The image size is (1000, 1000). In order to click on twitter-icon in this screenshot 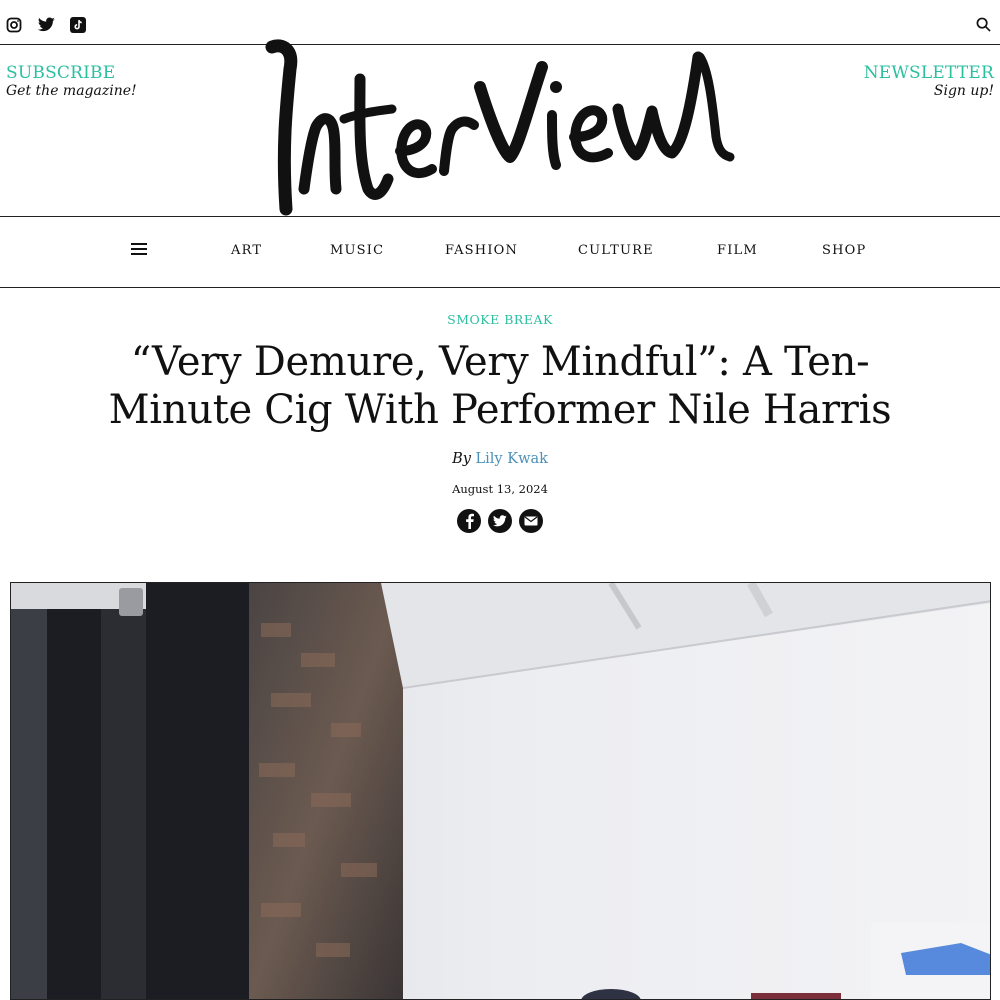, I will do `click(46, 26)`.